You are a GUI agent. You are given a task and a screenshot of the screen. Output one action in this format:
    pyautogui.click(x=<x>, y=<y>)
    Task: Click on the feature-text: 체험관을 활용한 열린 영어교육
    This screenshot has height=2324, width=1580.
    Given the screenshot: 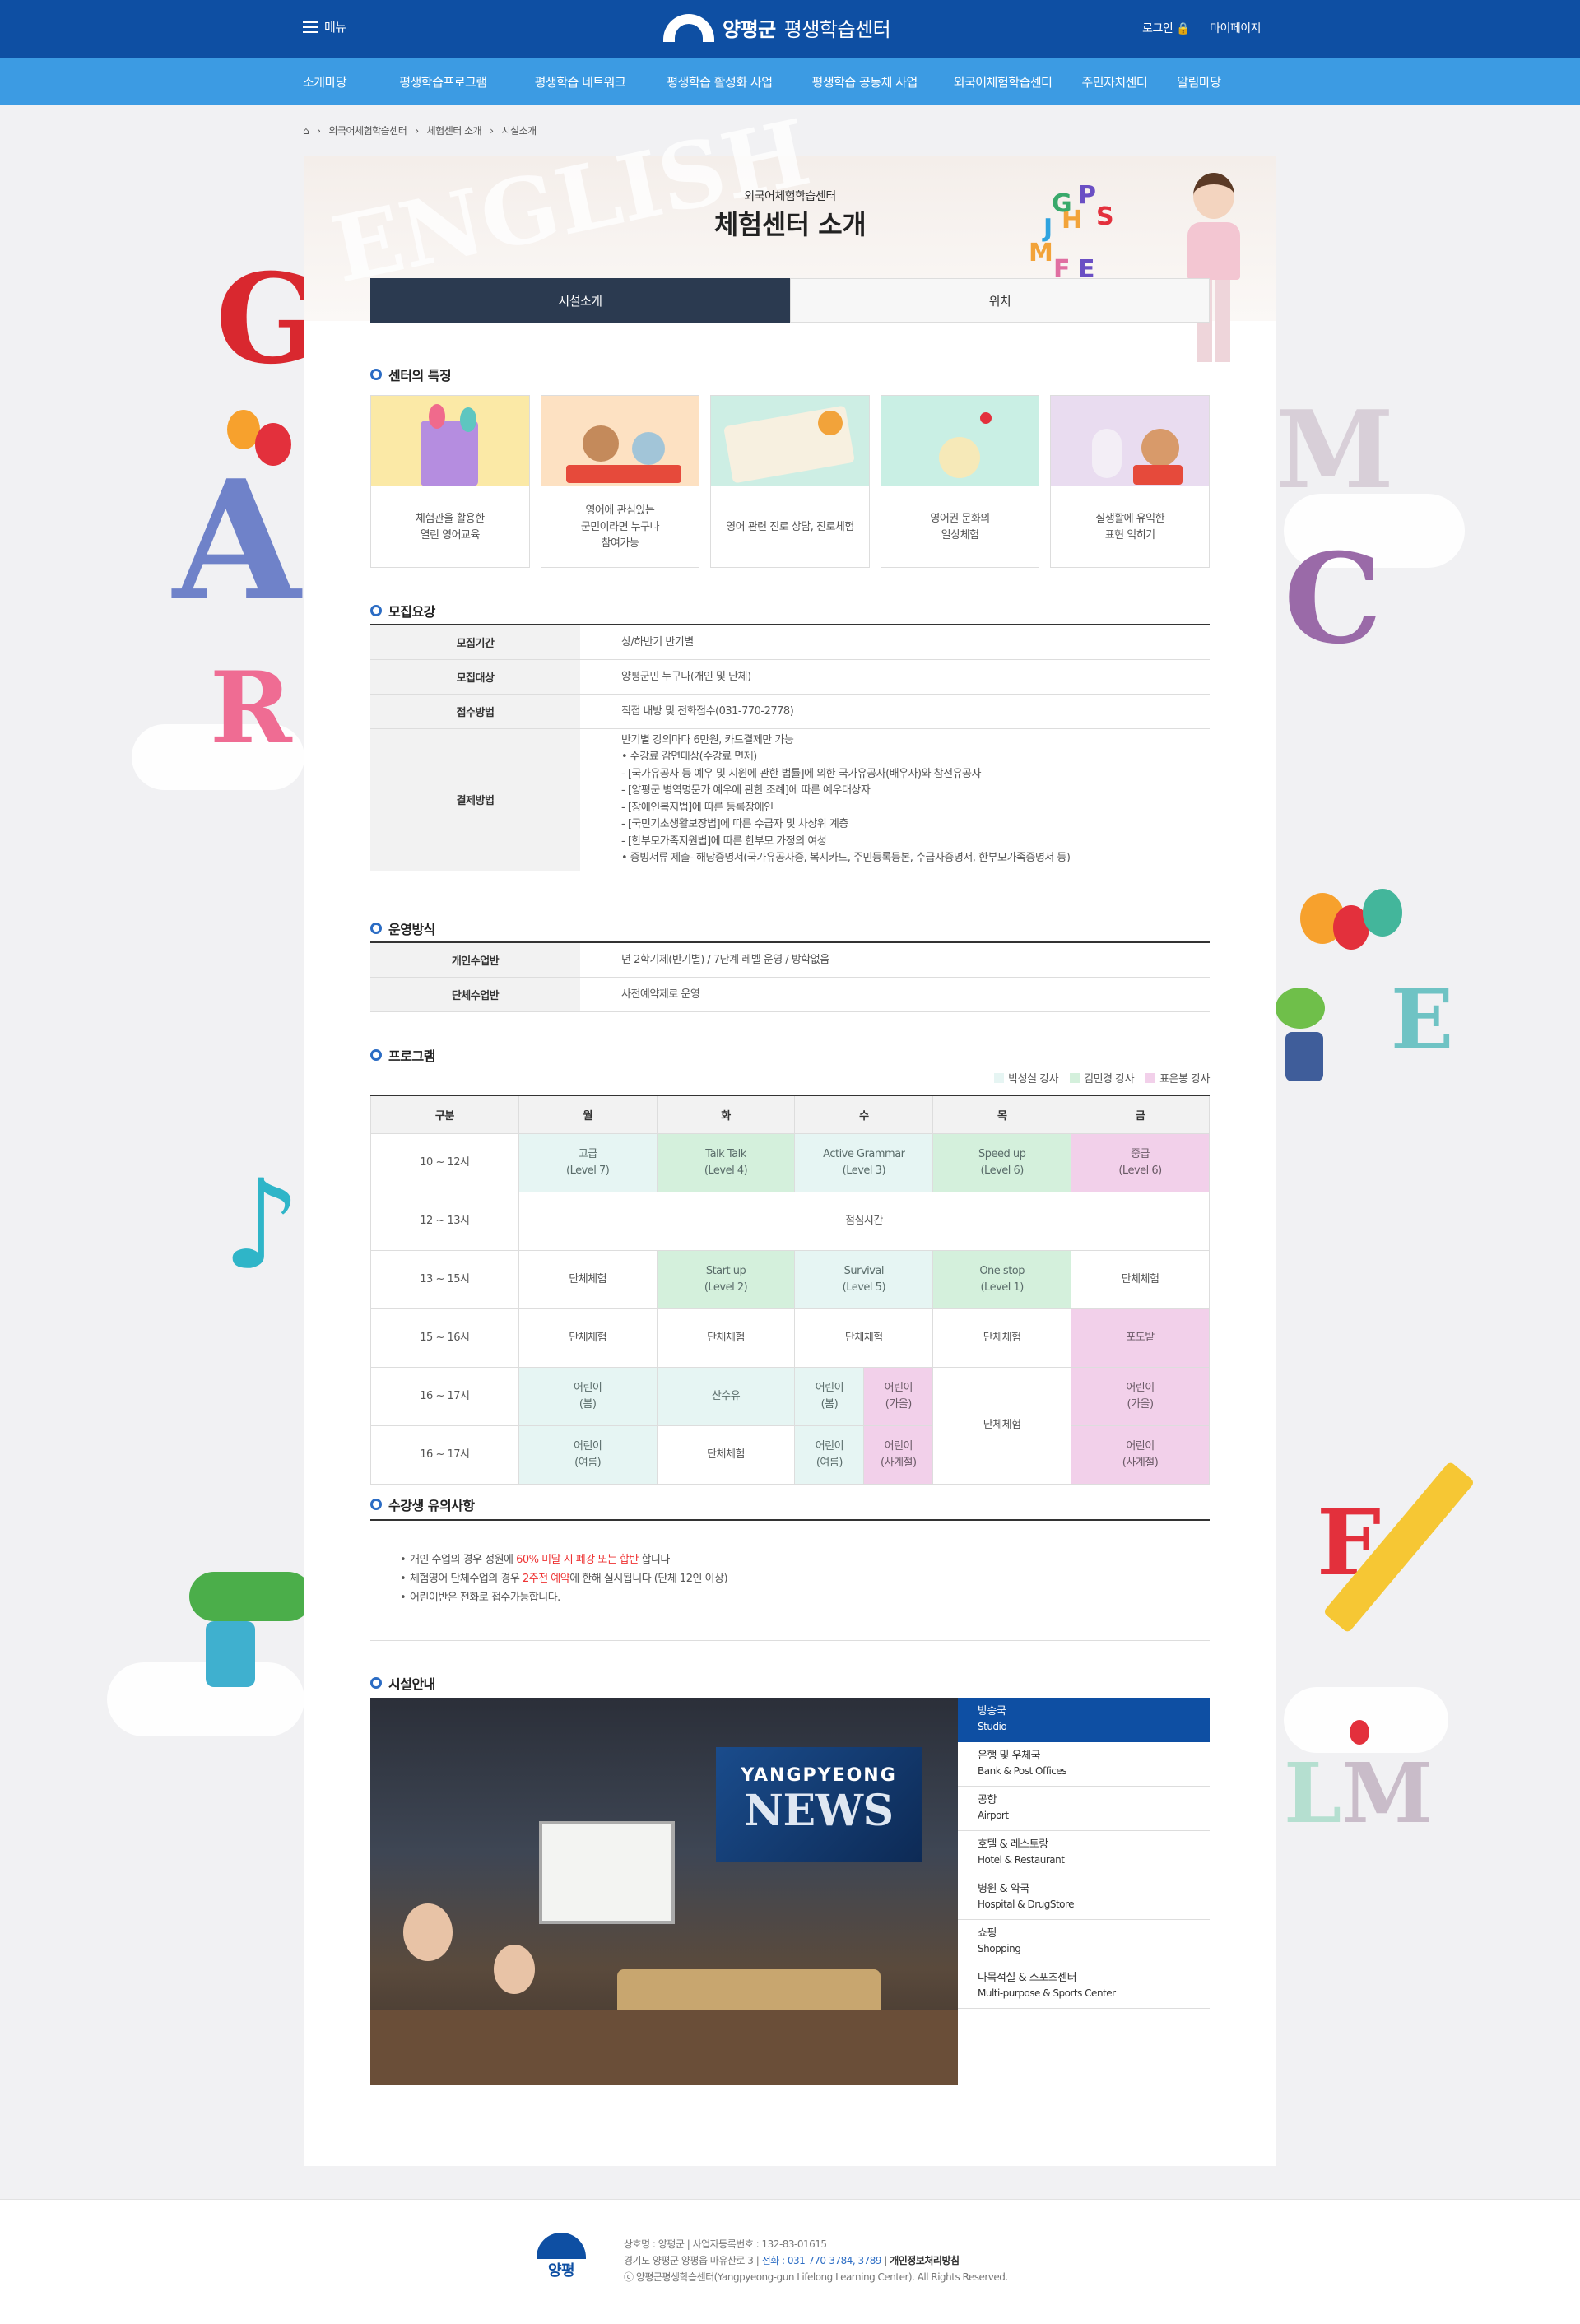 What is the action you would take?
    pyautogui.click(x=450, y=527)
    